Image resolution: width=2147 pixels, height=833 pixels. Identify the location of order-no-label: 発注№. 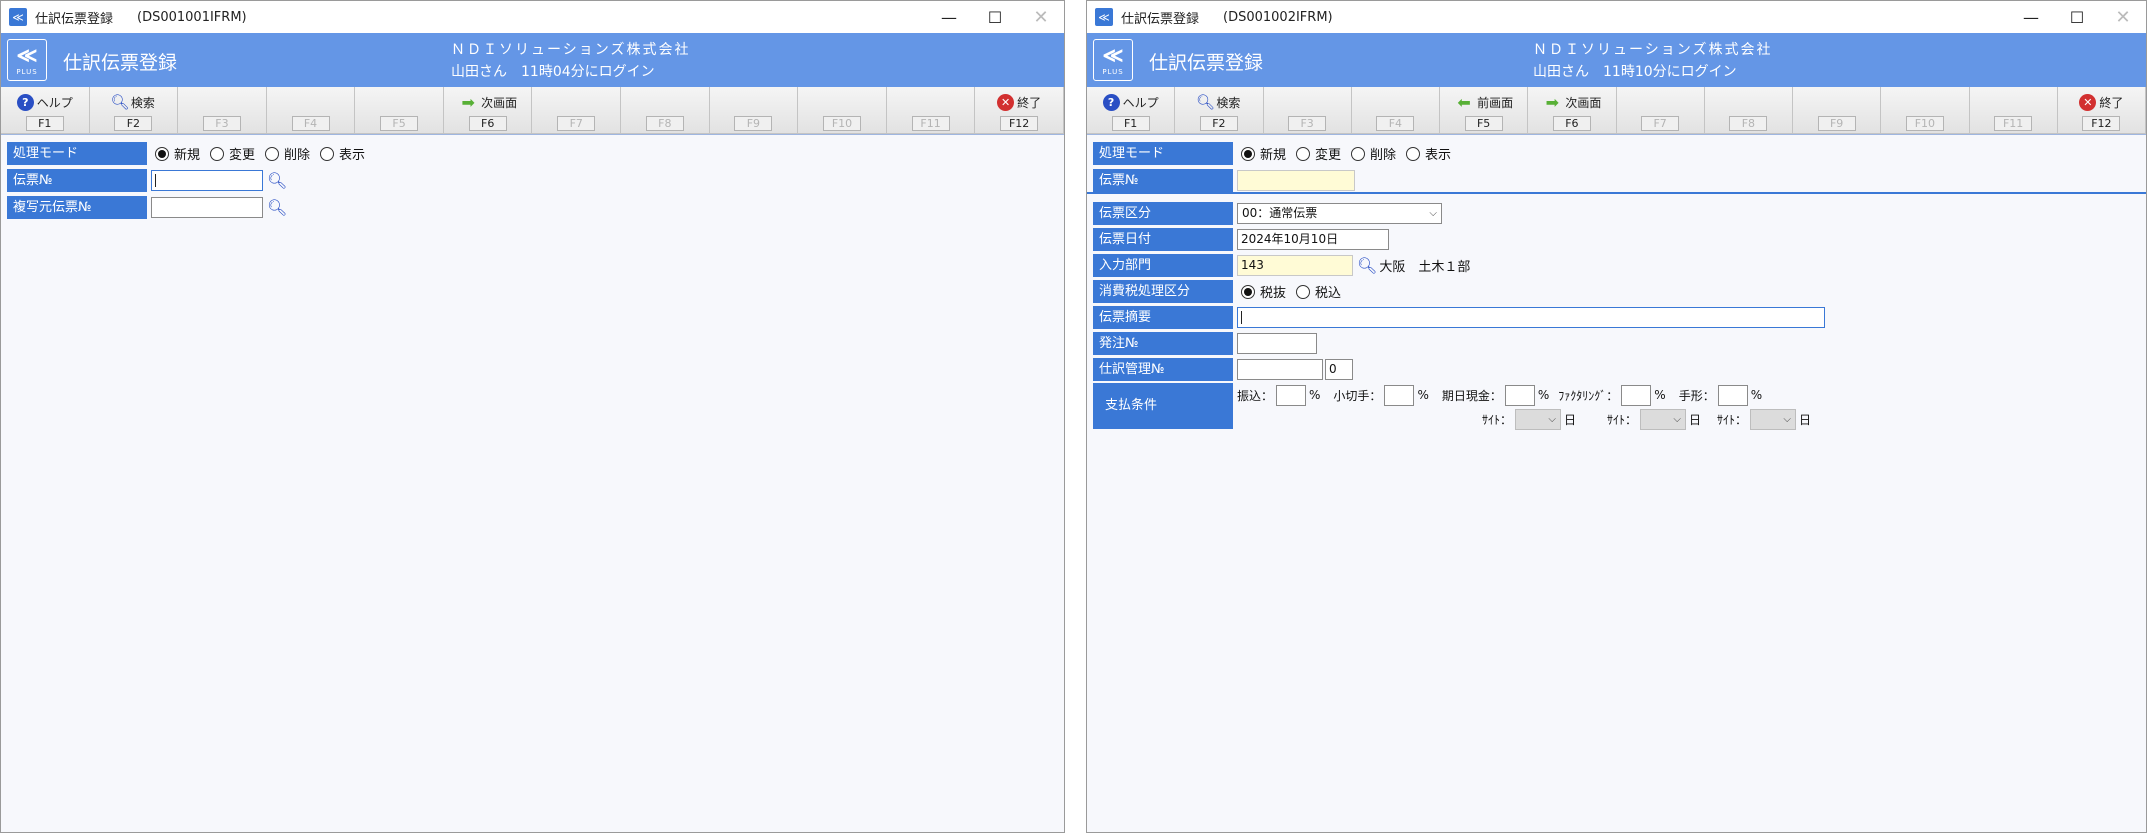
(1163, 343).